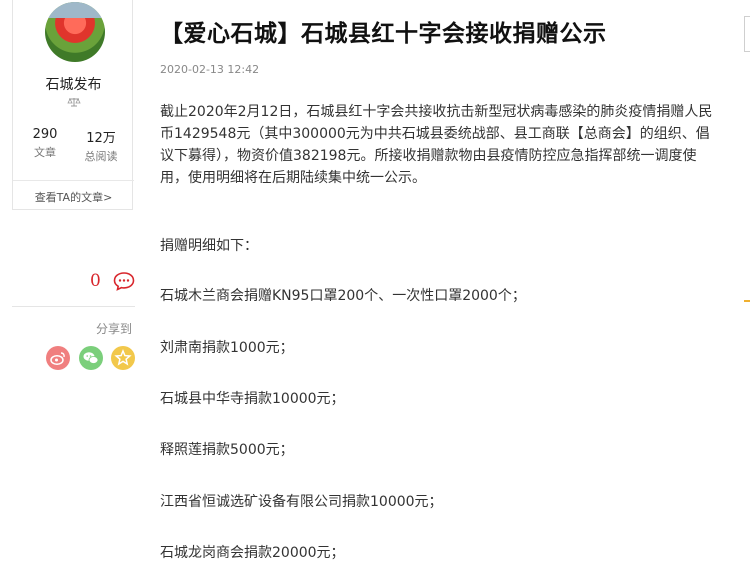 Image resolution: width=750 pixels, height=576 pixels. What do you see at coordinates (252, 399) in the screenshot?
I see `article-paragraph: 石城县中华寺捐款10000元；` at bounding box center [252, 399].